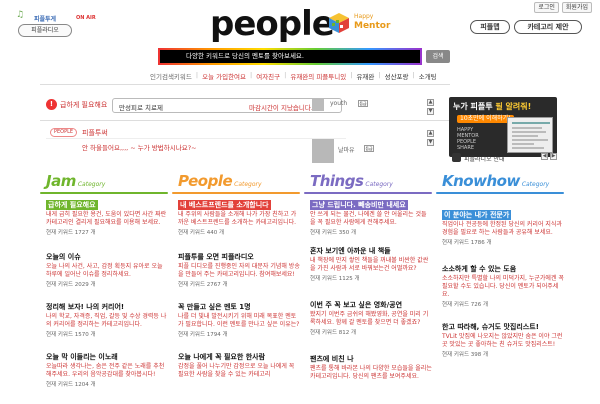 This screenshot has width=600, height=404. I want to click on popular-keywords-label: 인기검색키워드, so click(171, 77).